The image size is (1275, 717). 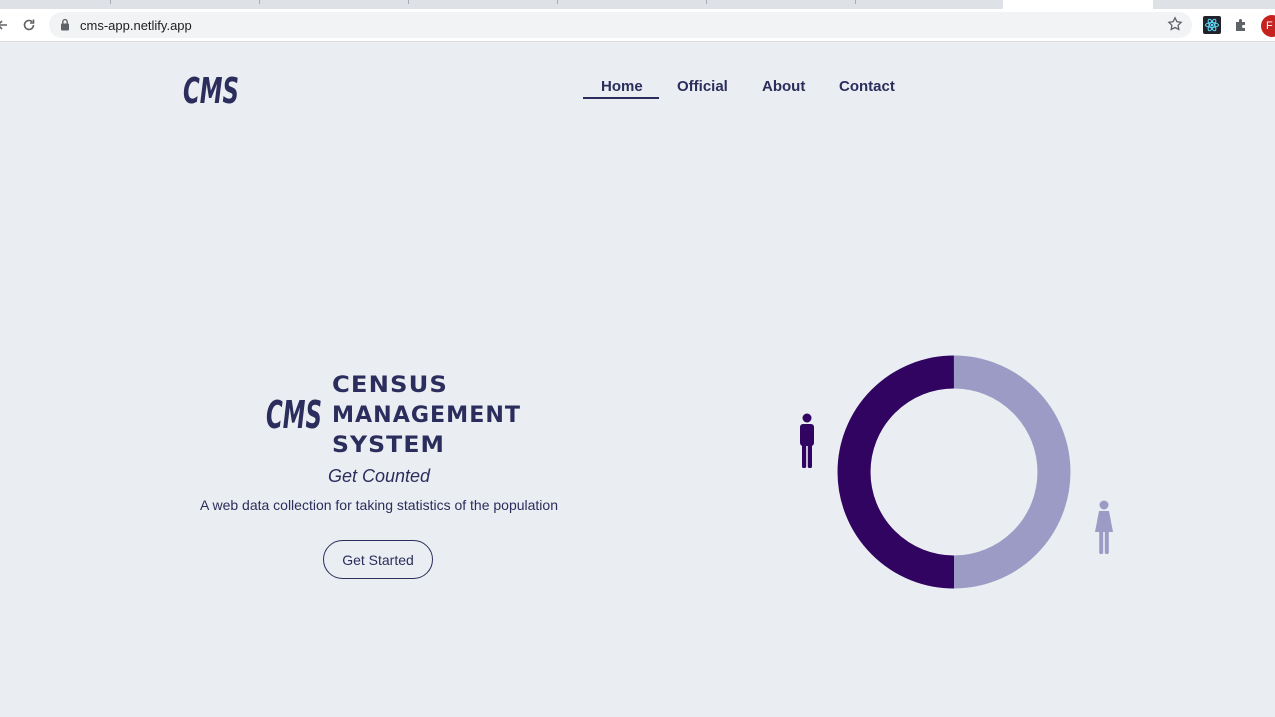 What do you see at coordinates (896, 472) in the screenshot?
I see `donut-segment-male` at bounding box center [896, 472].